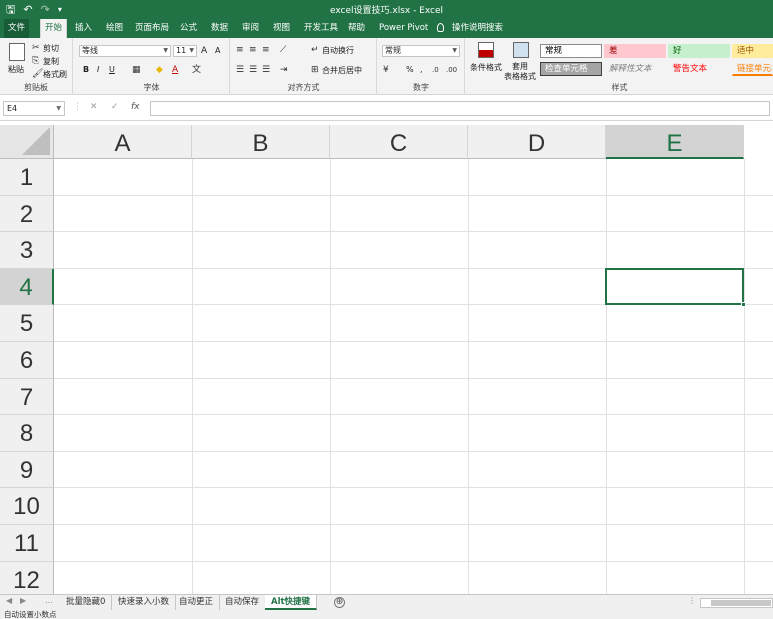 The height and width of the screenshot is (619, 773). I want to click on fill-handle, so click(743, 305).